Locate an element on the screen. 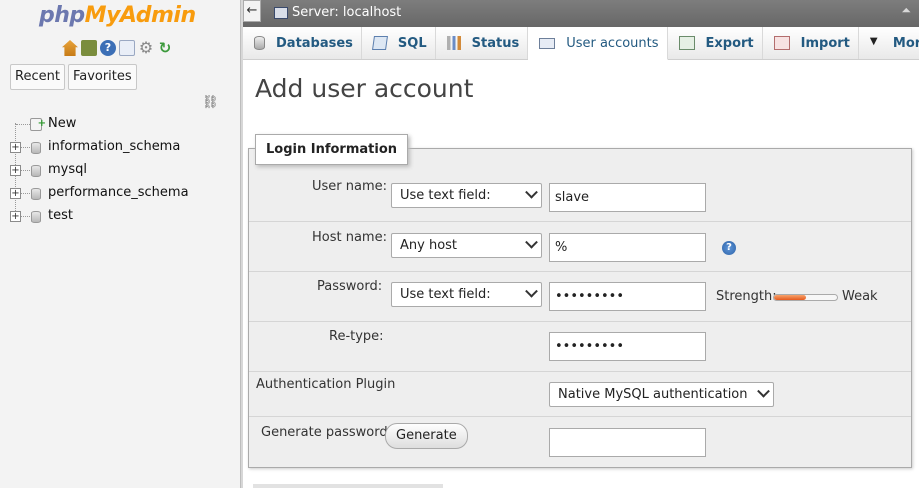  generated-password-input is located at coordinates (627, 442).